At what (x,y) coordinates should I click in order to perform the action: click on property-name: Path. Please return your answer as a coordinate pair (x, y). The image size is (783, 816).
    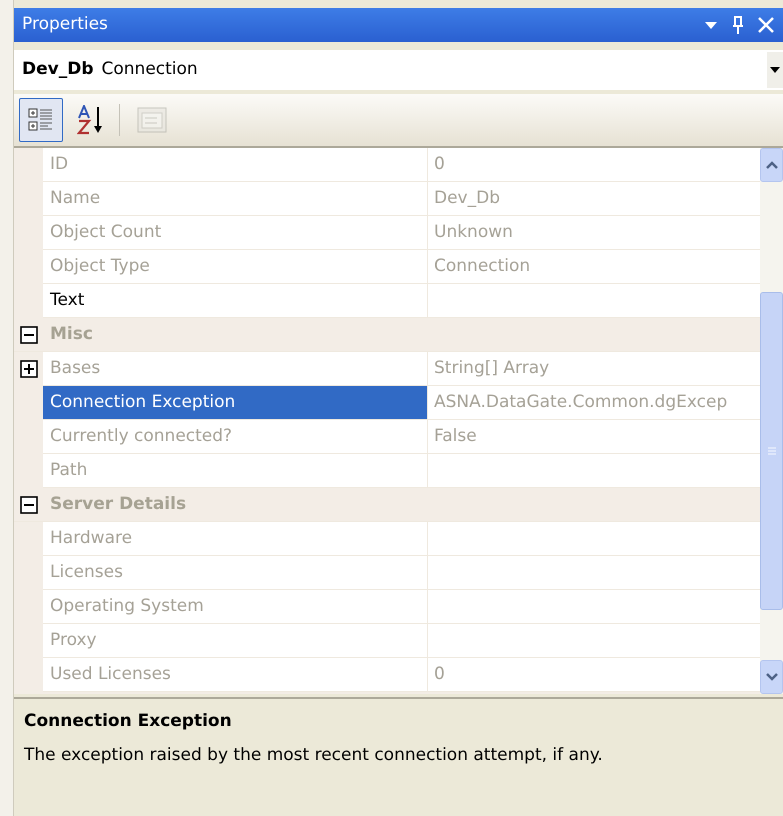
    Looking at the image, I should click on (235, 471).